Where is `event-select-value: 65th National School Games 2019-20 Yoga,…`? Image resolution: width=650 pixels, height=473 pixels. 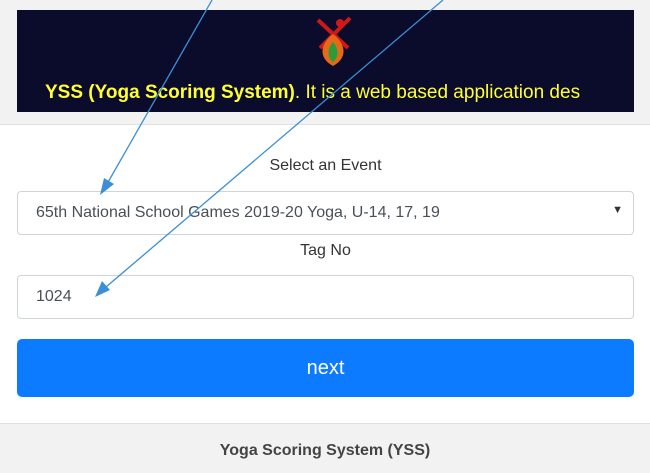 event-select-value: 65th National School Games 2019-20 Yoga,… is located at coordinates (238, 212).